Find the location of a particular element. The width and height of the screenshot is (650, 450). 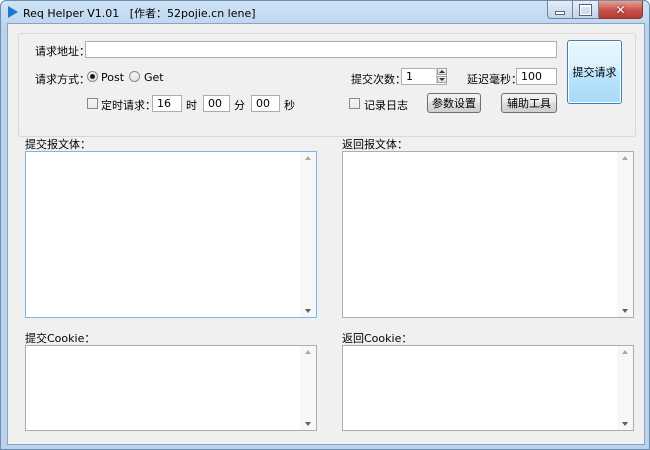

timed-request-checkbox is located at coordinates (92, 103).